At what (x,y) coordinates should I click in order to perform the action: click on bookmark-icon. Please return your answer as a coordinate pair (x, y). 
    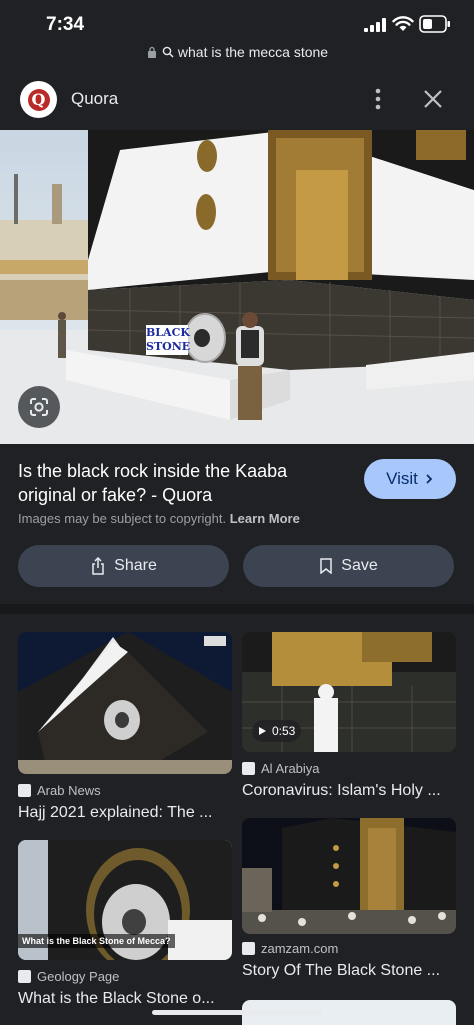
    Looking at the image, I should click on (326, 566).